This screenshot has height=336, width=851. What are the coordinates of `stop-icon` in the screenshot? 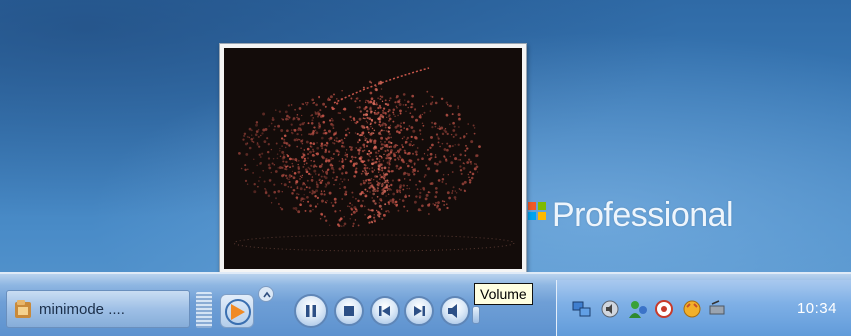 It's located at (349, 311).